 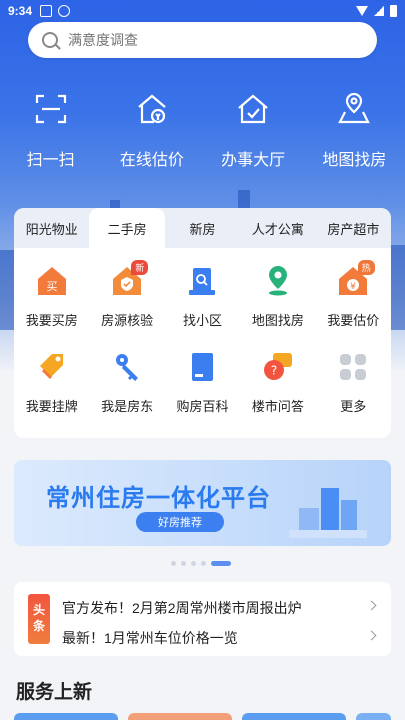 I want to click on scan-icon, so click(x=50, y=109).